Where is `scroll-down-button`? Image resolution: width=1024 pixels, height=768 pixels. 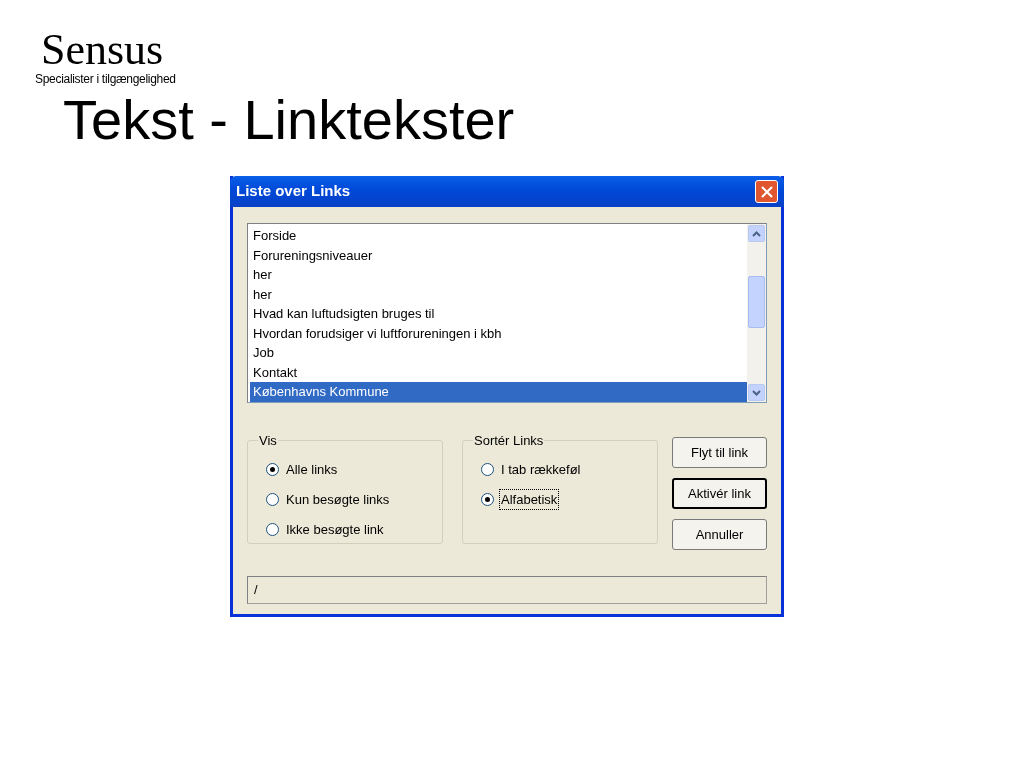
scroll-down-button is located at coordinates (756, 392).